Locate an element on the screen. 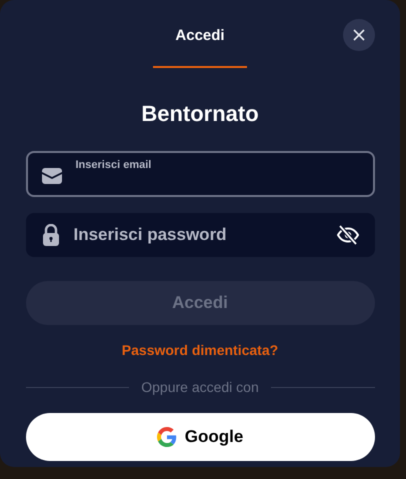  close-button is located at coordinates (359, 35).